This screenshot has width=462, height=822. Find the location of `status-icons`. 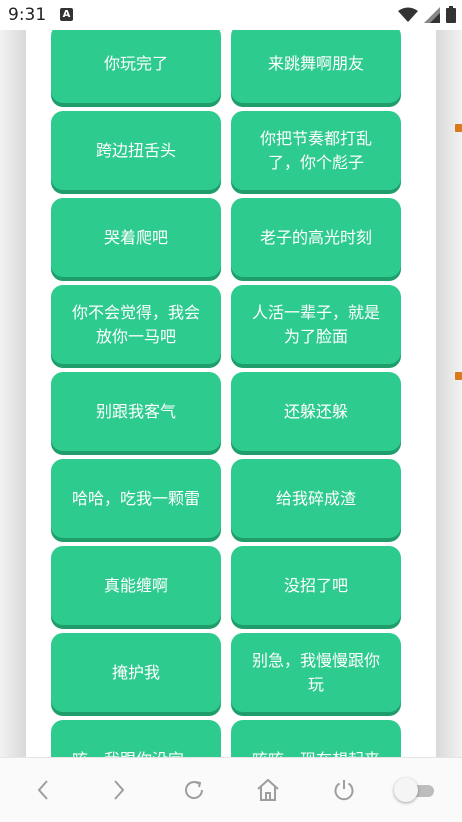

status-icons is located at coordinates (427, 14).